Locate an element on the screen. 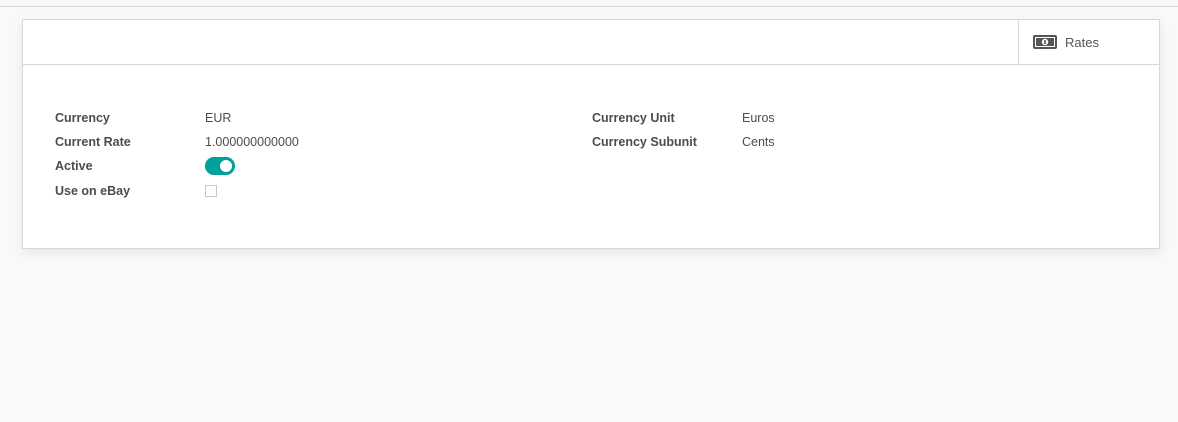 The image size is (1178, 422). money-icon is located at coordinates (1045, 42).